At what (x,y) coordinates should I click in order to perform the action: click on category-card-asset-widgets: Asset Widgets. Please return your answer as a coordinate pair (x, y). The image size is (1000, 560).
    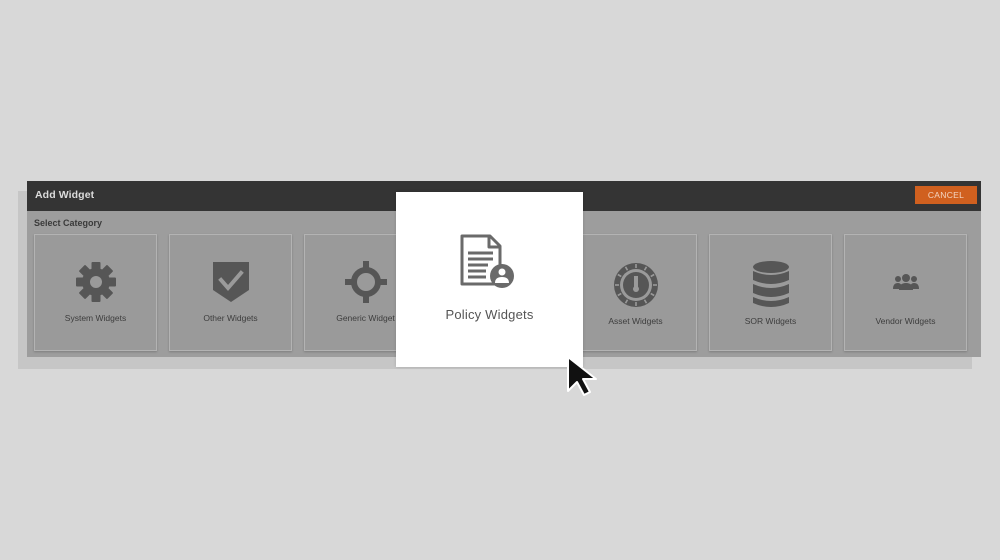
    Looking at the image, I should click on (635, 292).